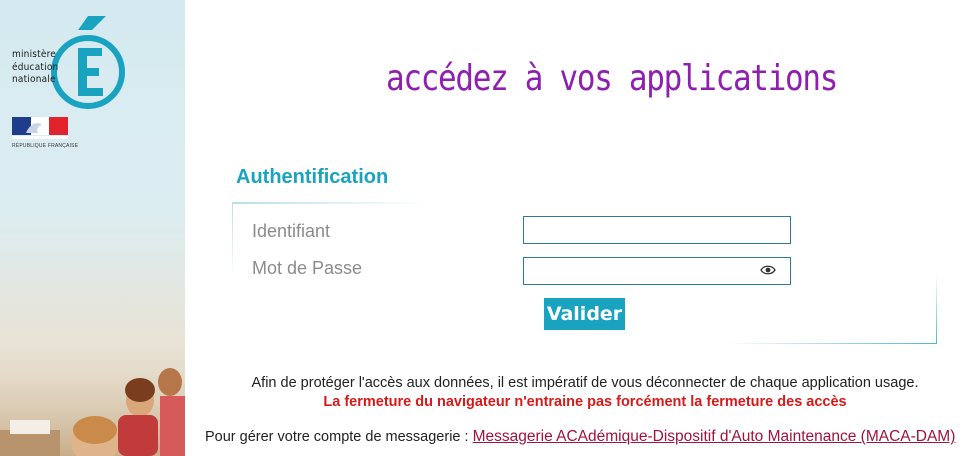 This screenshot has height=456, width=976. Describe the element at coordinates (337, 437) in the screenshot. I see `messagerie-prefix: Pour gérer votre compte de messagerie :` at that location.